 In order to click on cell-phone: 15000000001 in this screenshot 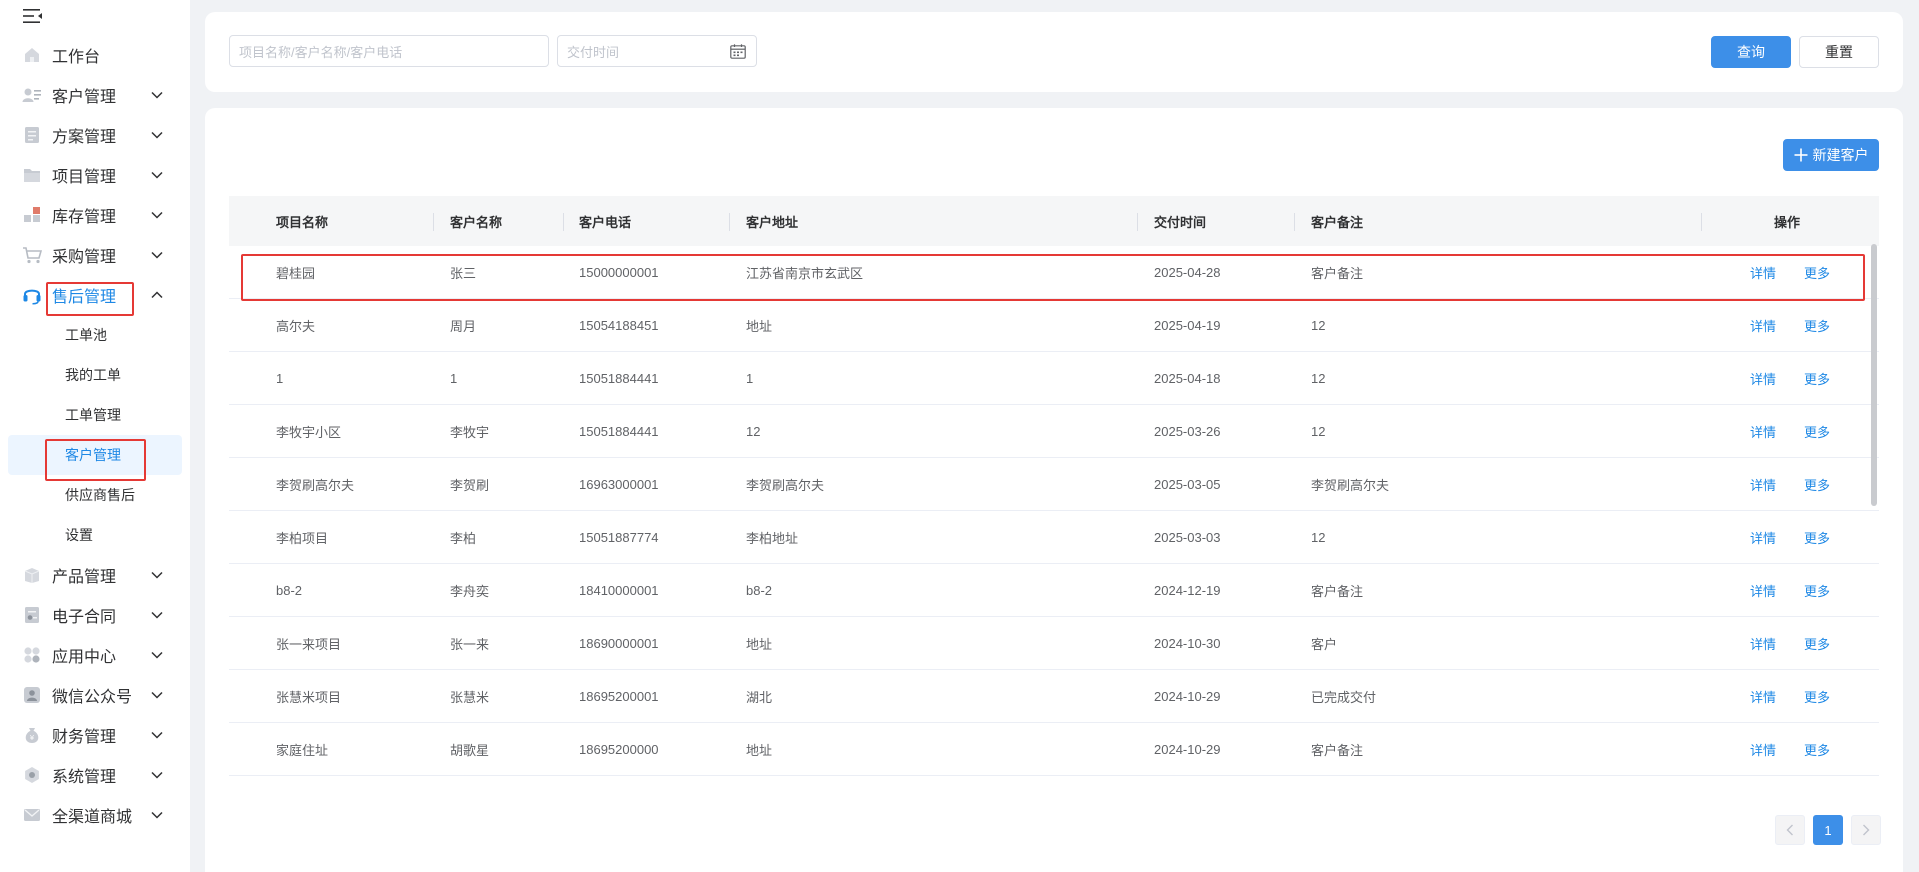, I will do `click(619, 272)`.